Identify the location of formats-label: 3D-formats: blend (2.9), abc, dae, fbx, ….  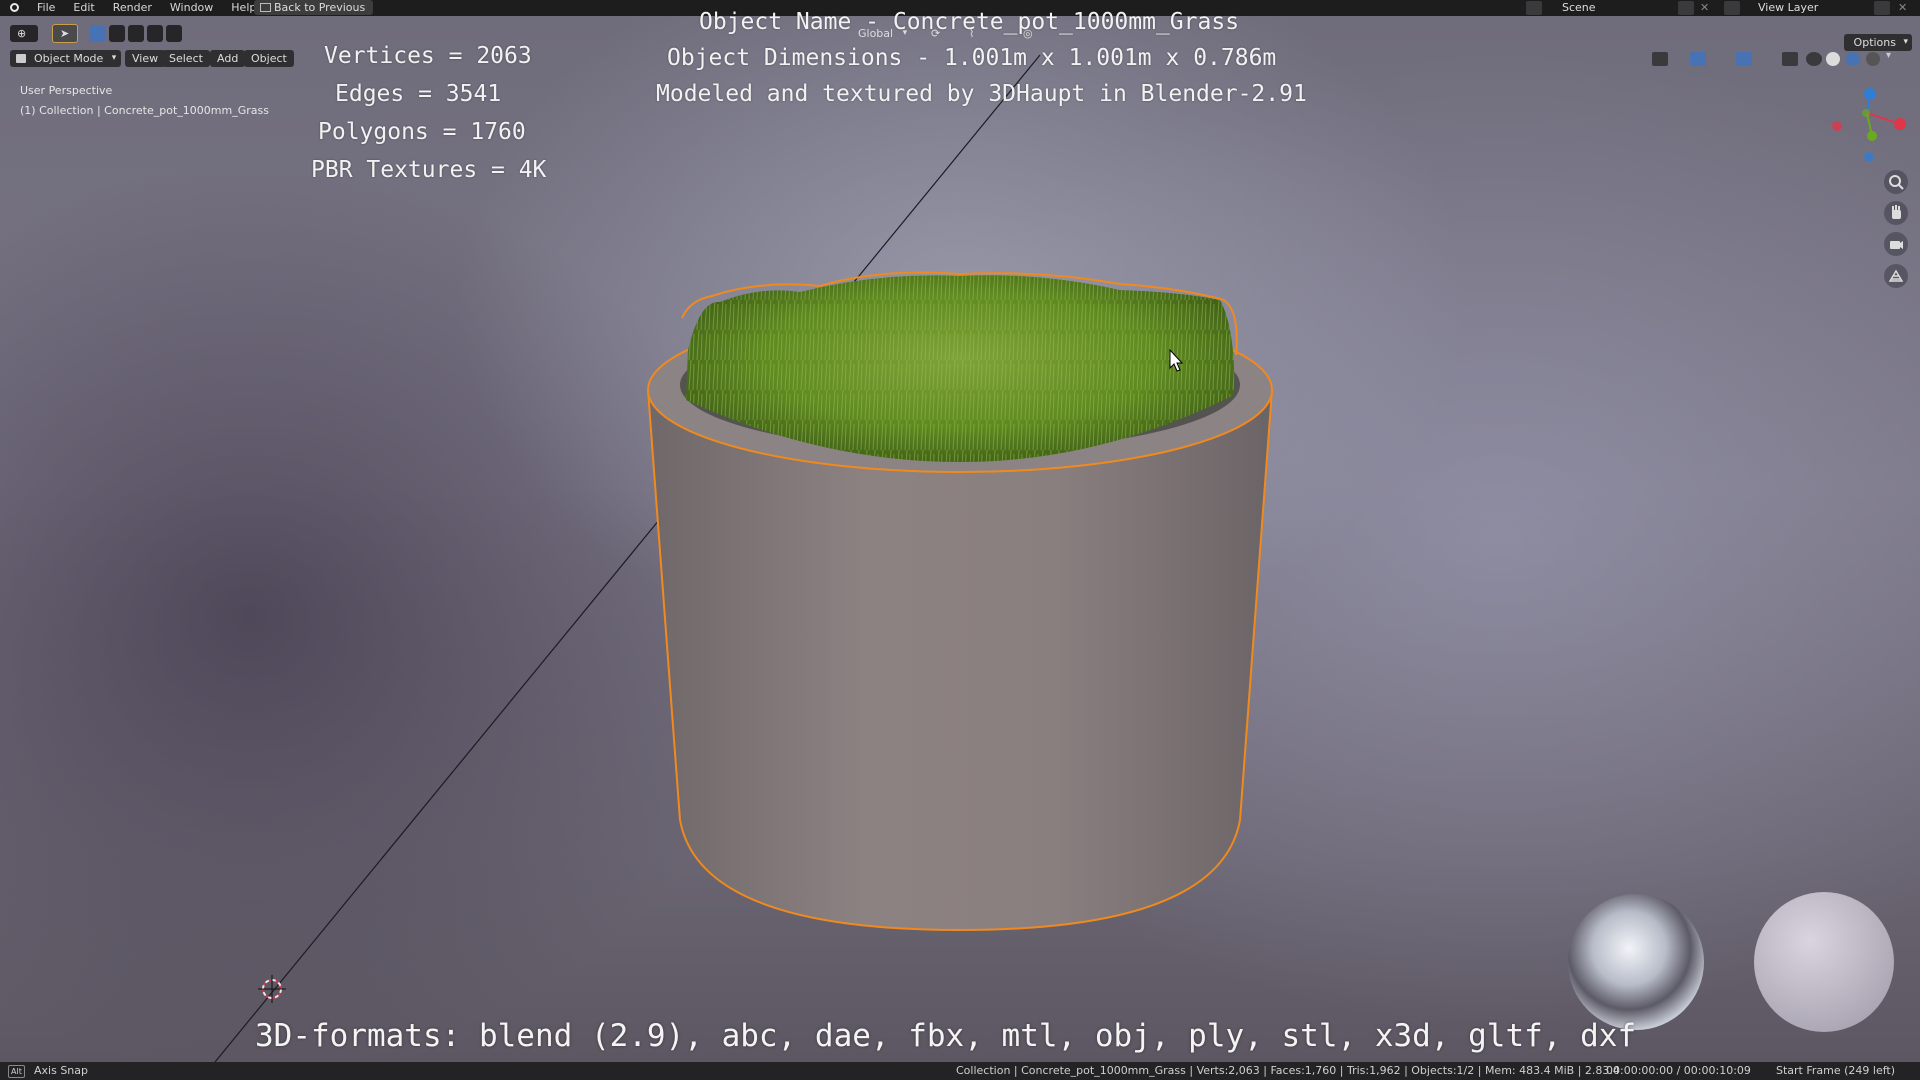
(946, 1036).